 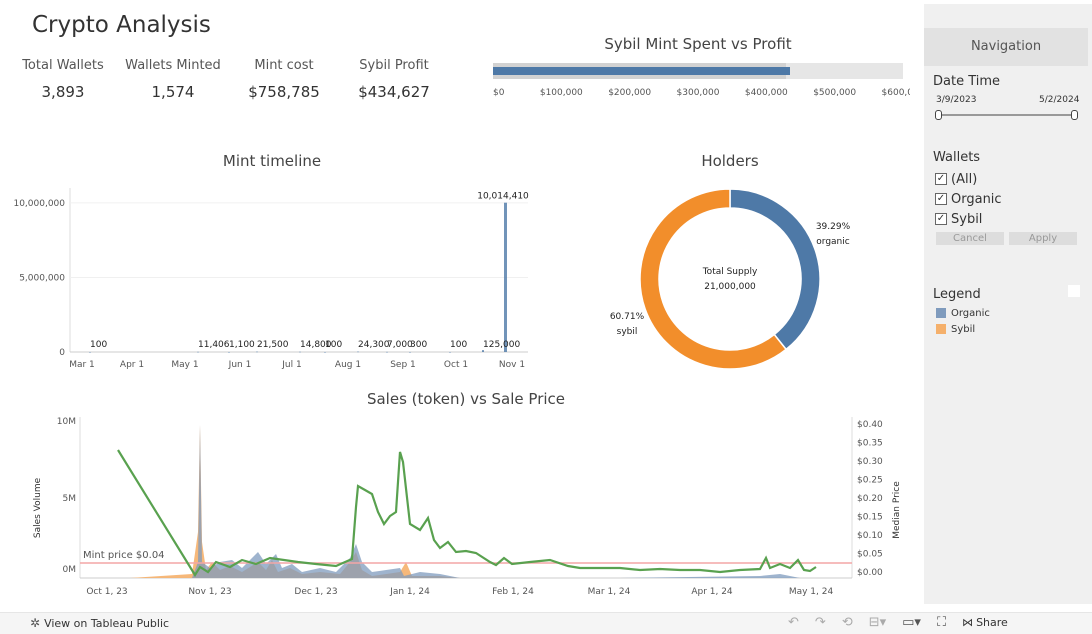 What do you see at coordinates (106, 592) in the screenshot?
I see `sales-x-tick: Oct 1, 23` at bounding box center [106, 592].